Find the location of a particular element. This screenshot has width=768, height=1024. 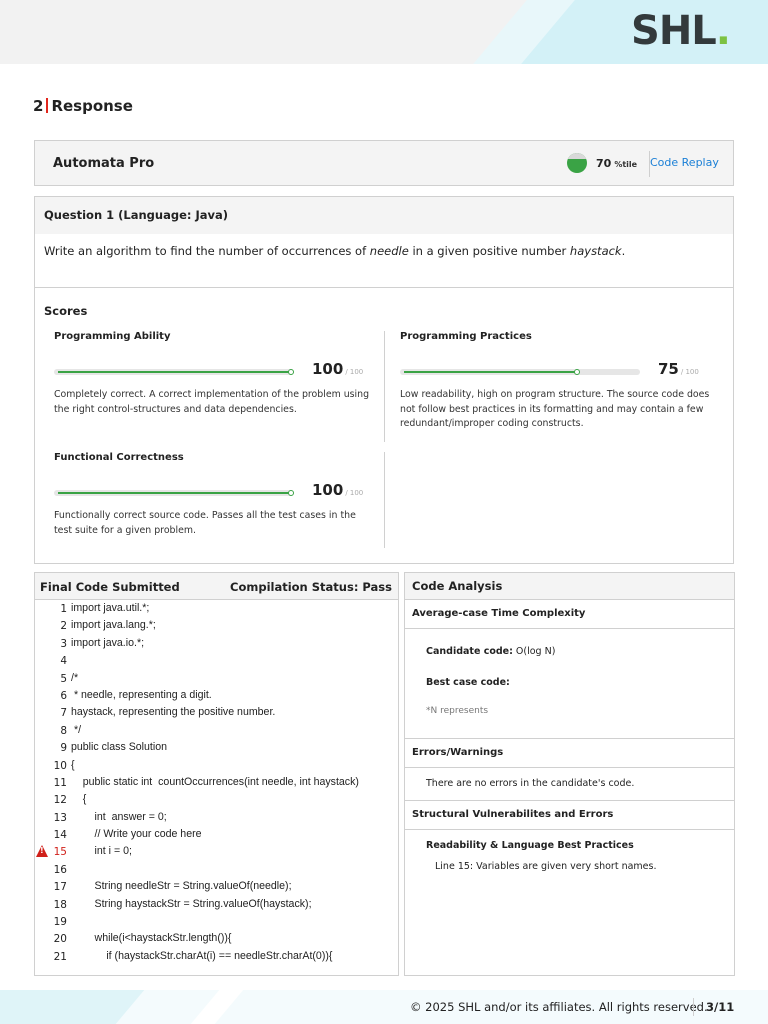

line-number: 15 is located at coordinates (60, 852).